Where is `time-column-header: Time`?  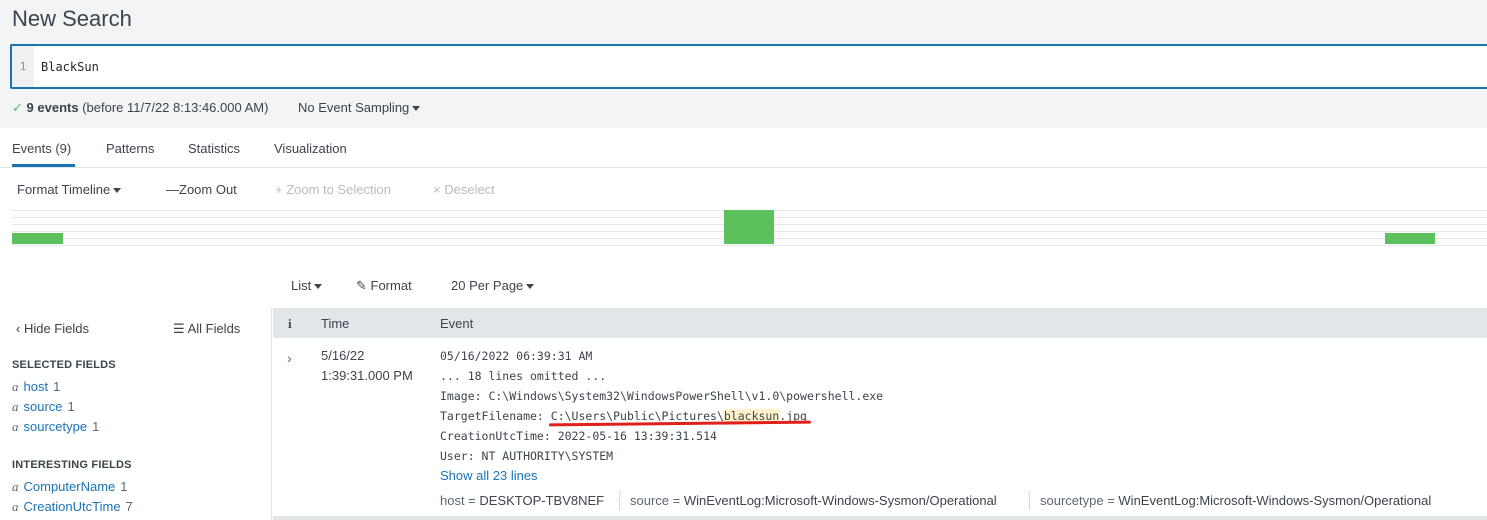
time-column-header: Time is located at coordinates (335, 323).